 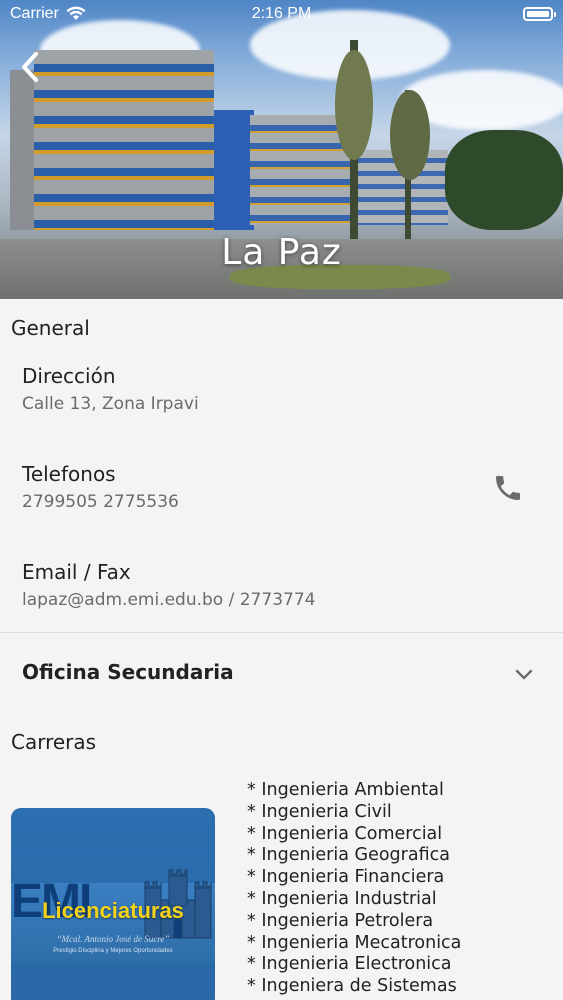 What do you see at coordinates (30, 67) in the screenshot?
I see `chevron-left-icon` at bounding box center [30, 67].